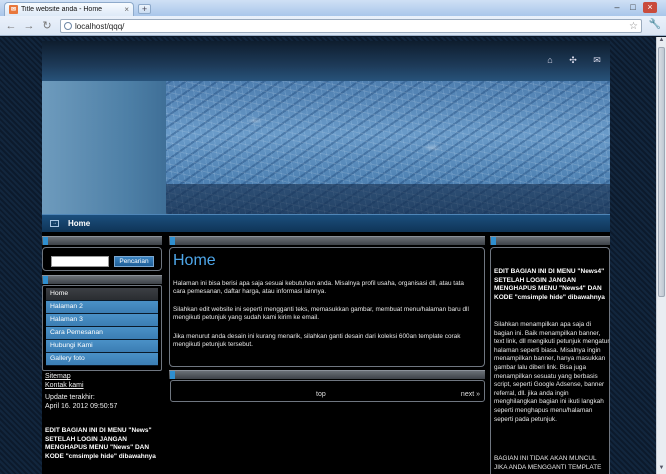  I want to click on banner-shade, so click(388, 199).